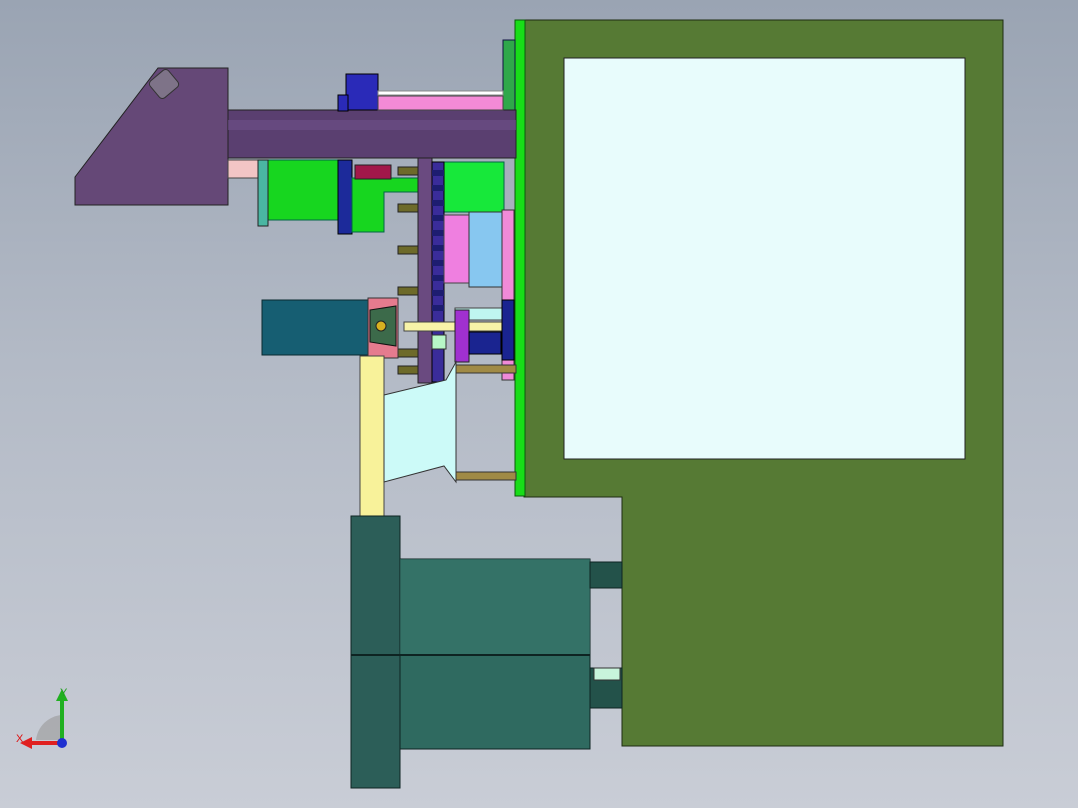  I want to click on purple-bearing, so click(462, 336).